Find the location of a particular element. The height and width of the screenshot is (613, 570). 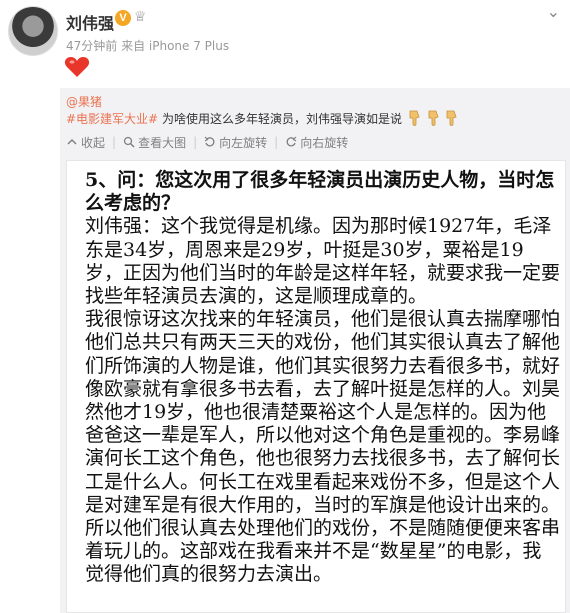

rotate-right-label: 向右旋转 is located at coordinates (324, 142).